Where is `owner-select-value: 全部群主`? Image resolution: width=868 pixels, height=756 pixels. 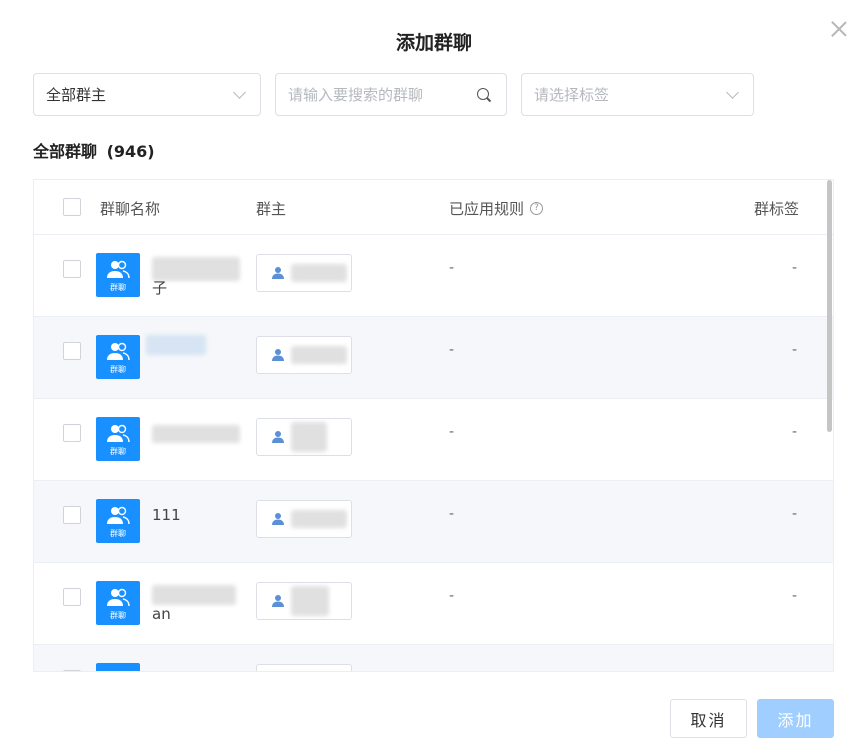 owner-select-value: 全部群主 is located at coordinates (76, 95).